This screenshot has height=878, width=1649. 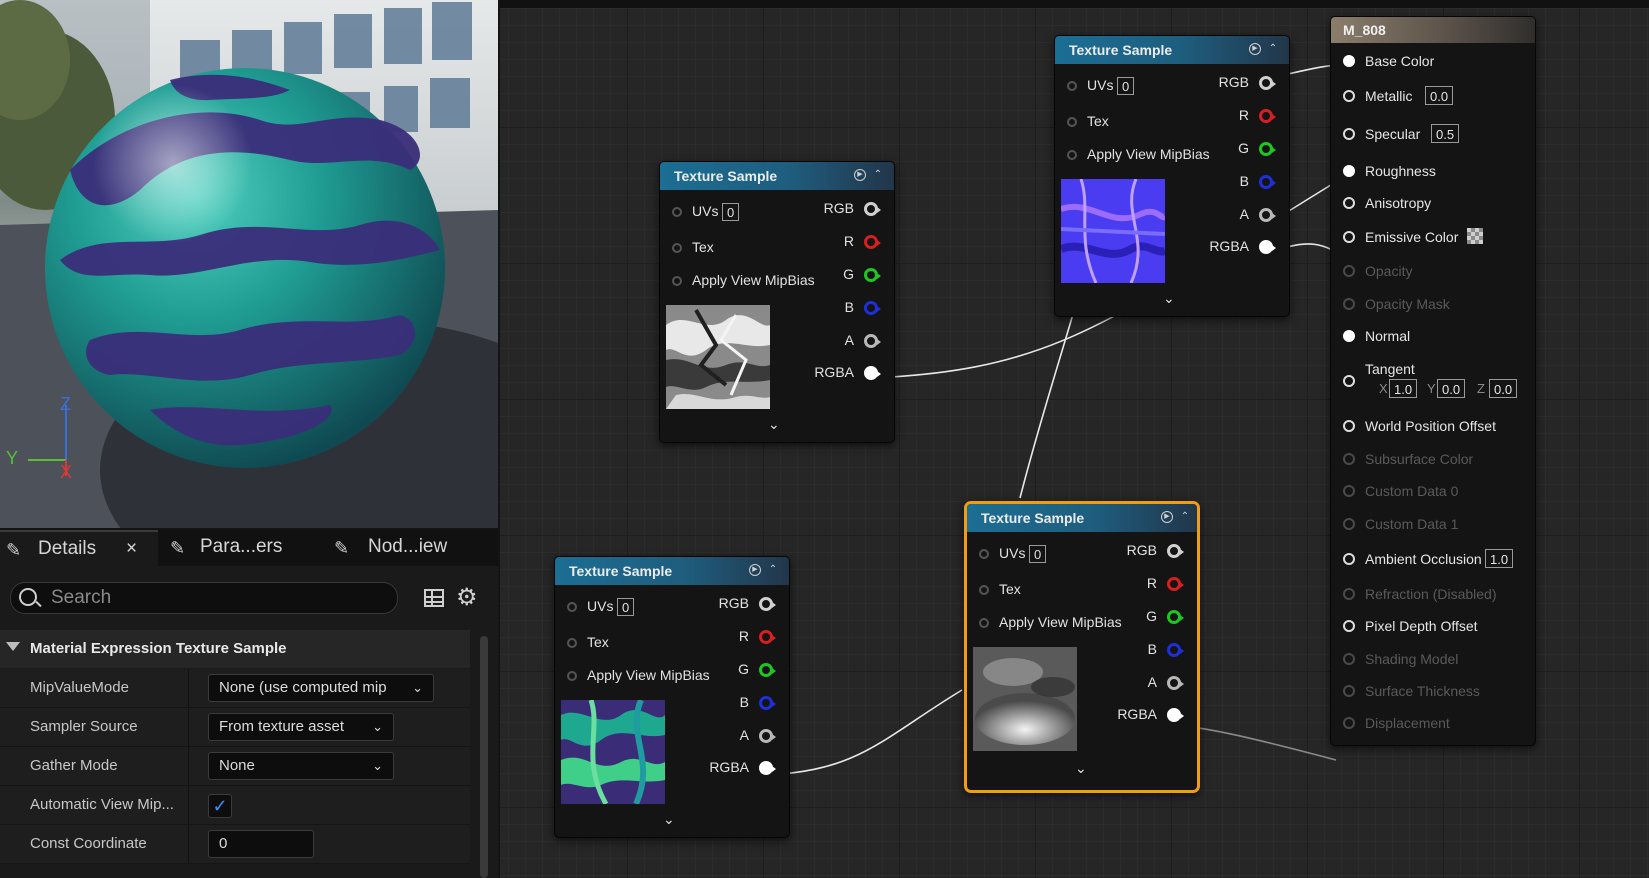 I want to click on emissive-color-pin, so click(x=1349, y=237).